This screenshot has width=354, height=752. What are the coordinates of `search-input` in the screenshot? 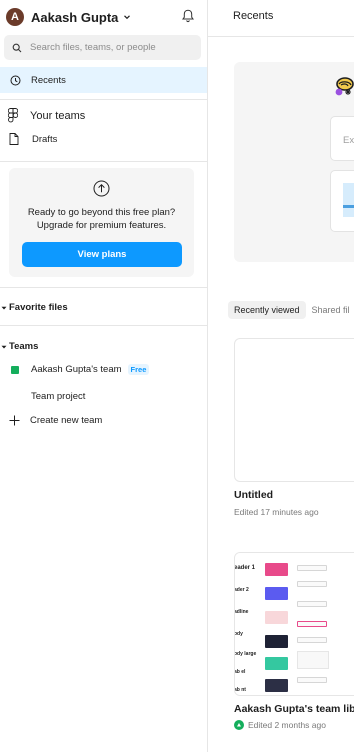 It's located at (115, 47).